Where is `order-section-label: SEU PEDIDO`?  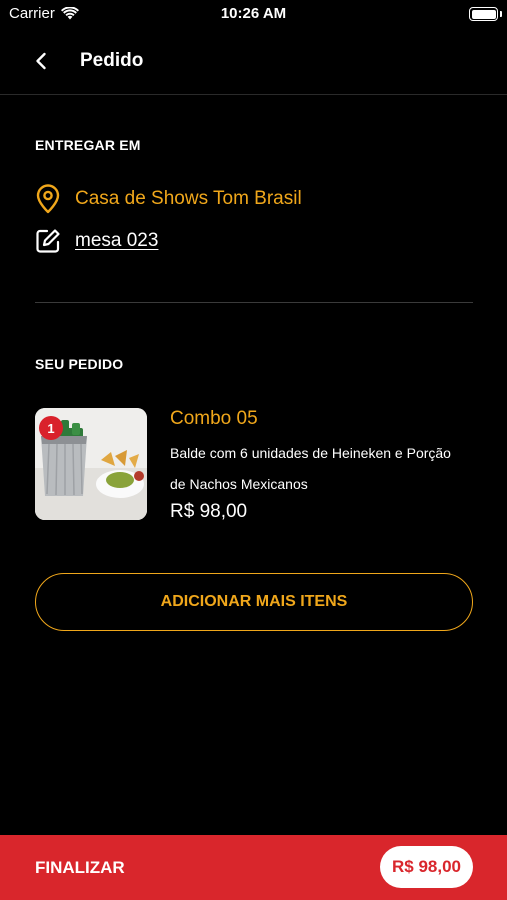
order-section-label: SEU PEDIDO is located at coordinates (79, 364).